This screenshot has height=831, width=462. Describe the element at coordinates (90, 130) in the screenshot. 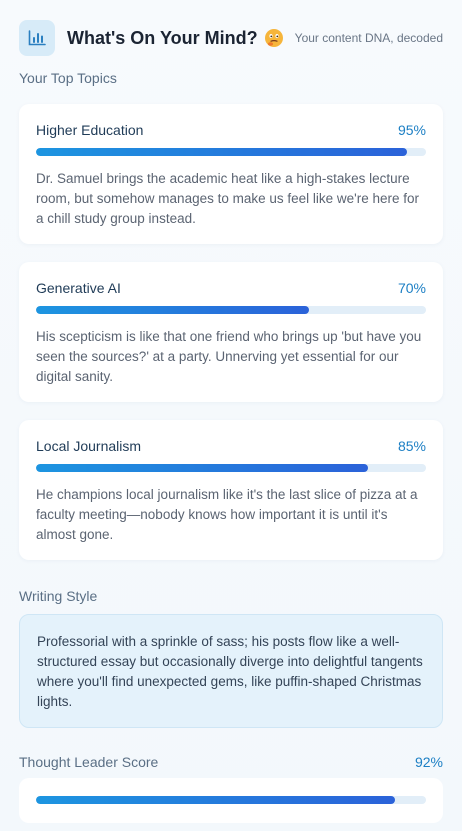

I see `topic-name: Higher Education` at that location.